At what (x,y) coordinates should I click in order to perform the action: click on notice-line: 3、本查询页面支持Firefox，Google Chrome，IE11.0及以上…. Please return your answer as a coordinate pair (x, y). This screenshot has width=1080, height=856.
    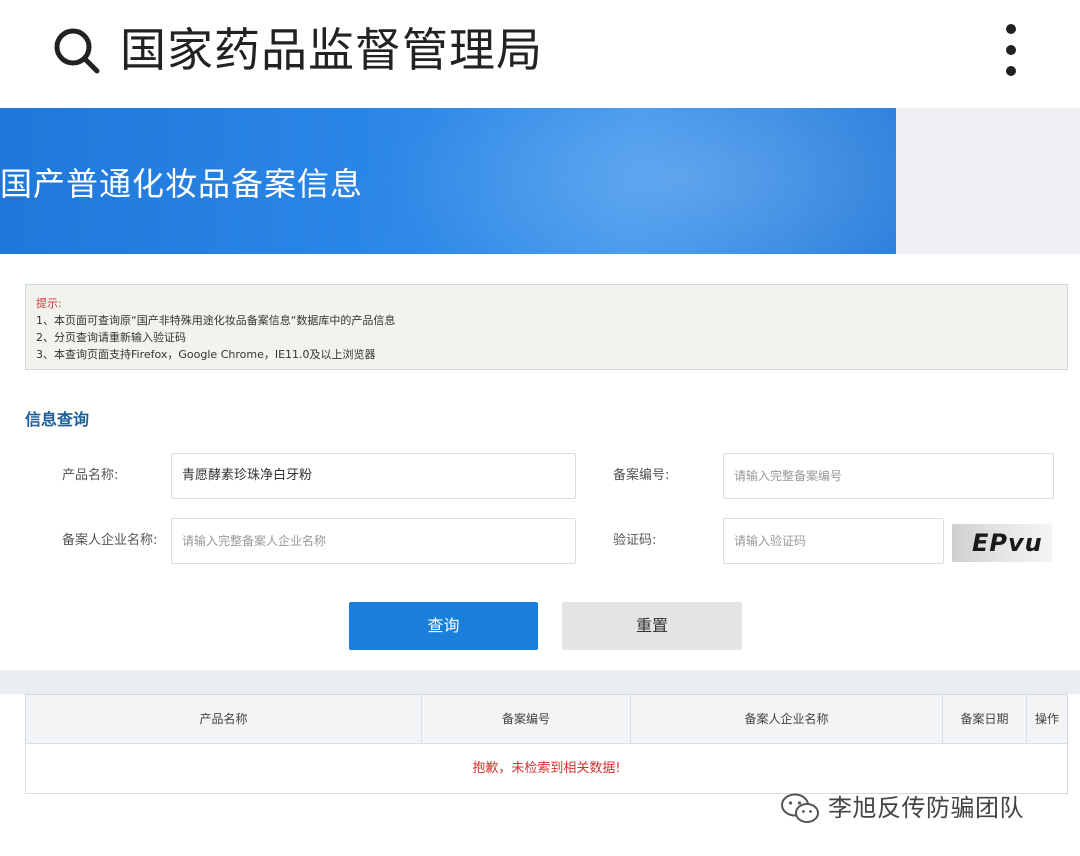
    Looking at the image, I should click on (206, 354).